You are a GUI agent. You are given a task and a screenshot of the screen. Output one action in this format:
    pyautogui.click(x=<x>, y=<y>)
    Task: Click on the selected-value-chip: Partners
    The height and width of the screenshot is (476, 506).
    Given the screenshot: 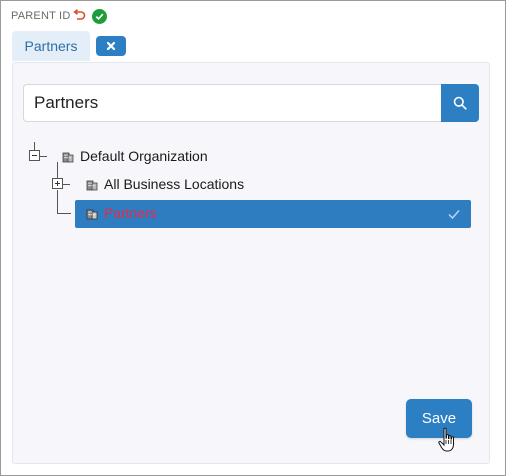 What is the action you would take?
    pyautogui.click(x=51, y=46)
    